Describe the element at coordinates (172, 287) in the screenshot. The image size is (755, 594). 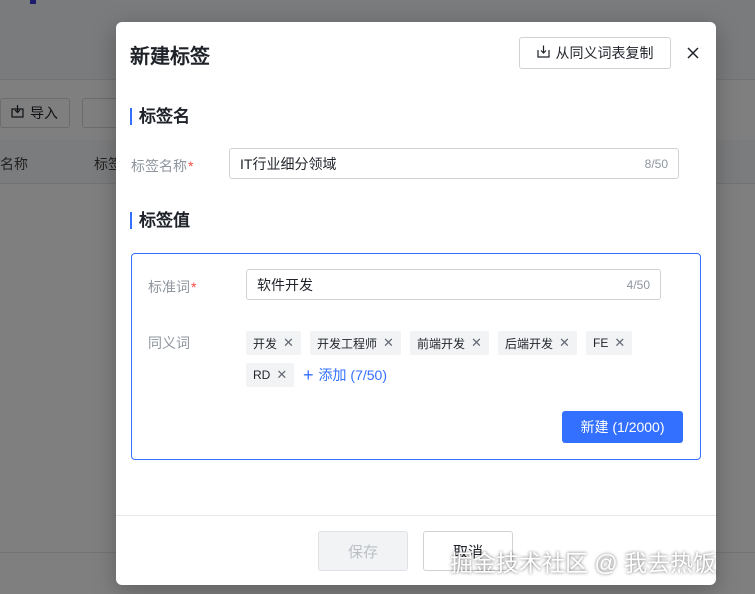
I see `standard-word-label: 标准词*` at that location.